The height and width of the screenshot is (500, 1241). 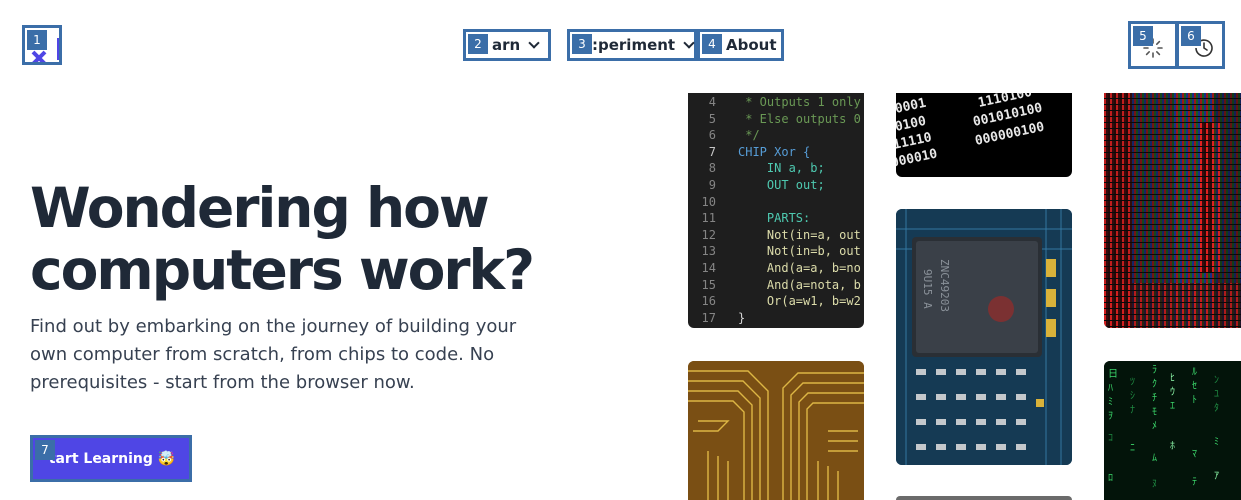 I want to click on svg-text: ﾋ, so click(x=1172, y=378).